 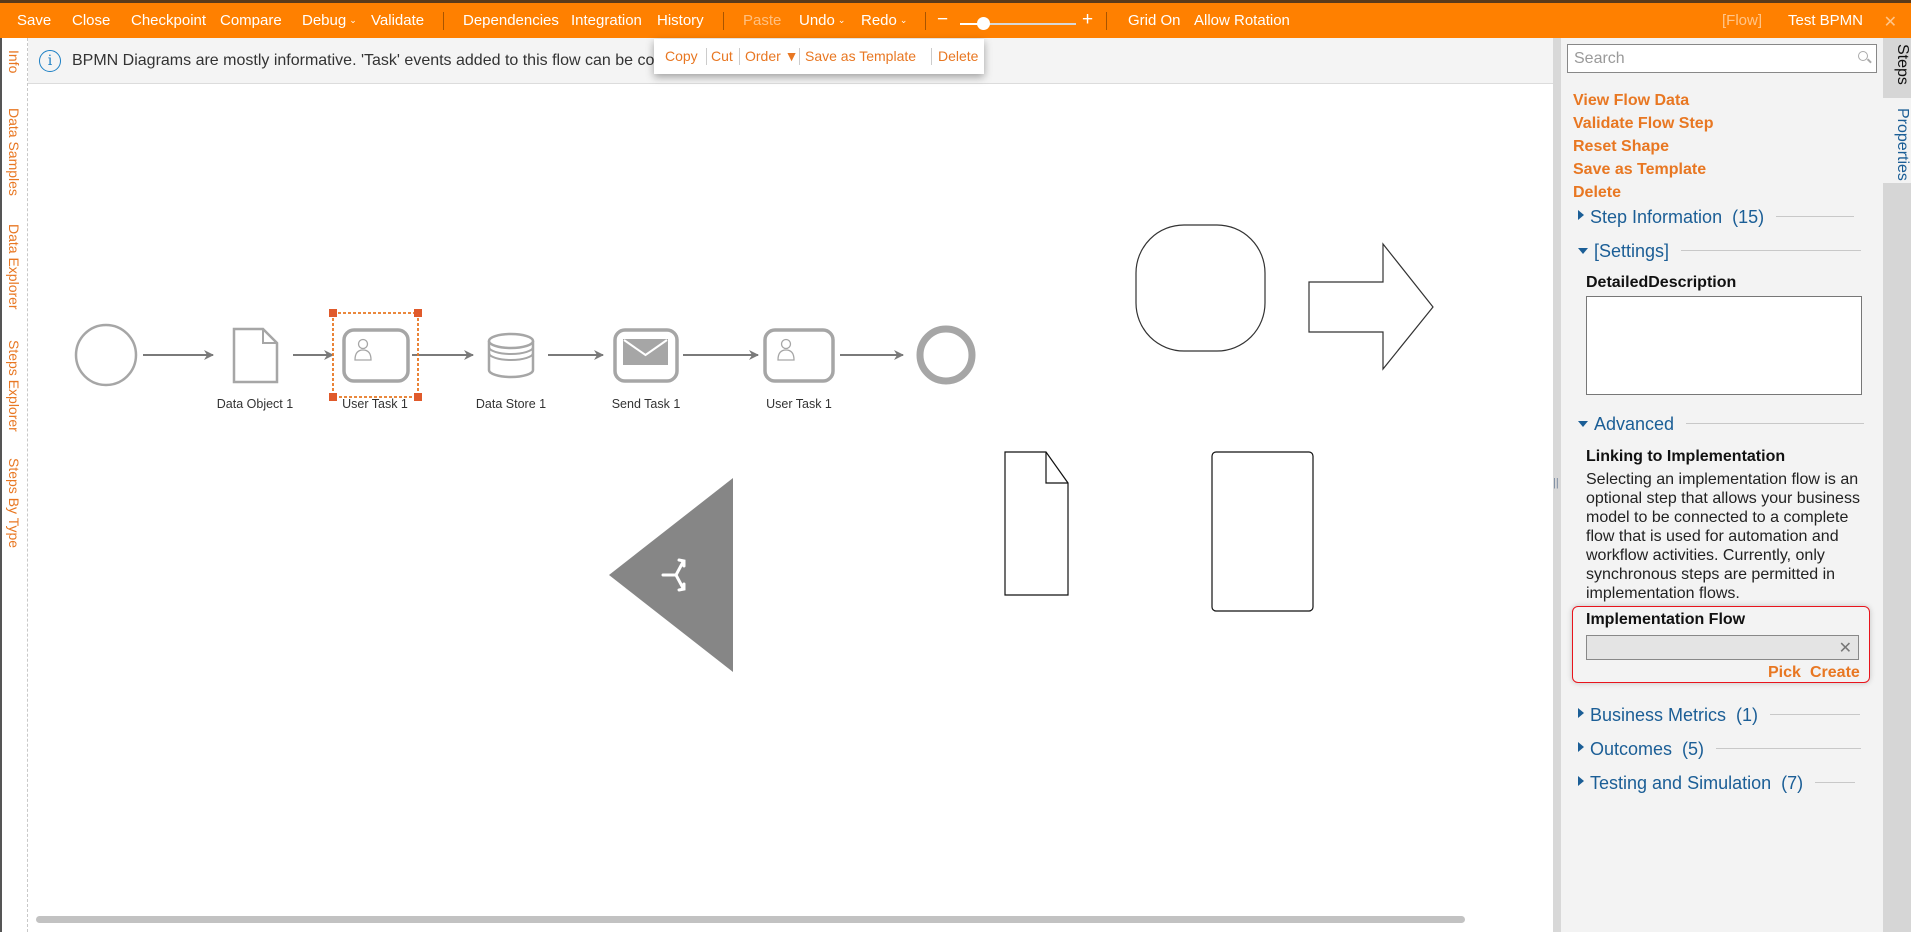 I want to click on rectangle-shape, so click(x=1262, y=531).